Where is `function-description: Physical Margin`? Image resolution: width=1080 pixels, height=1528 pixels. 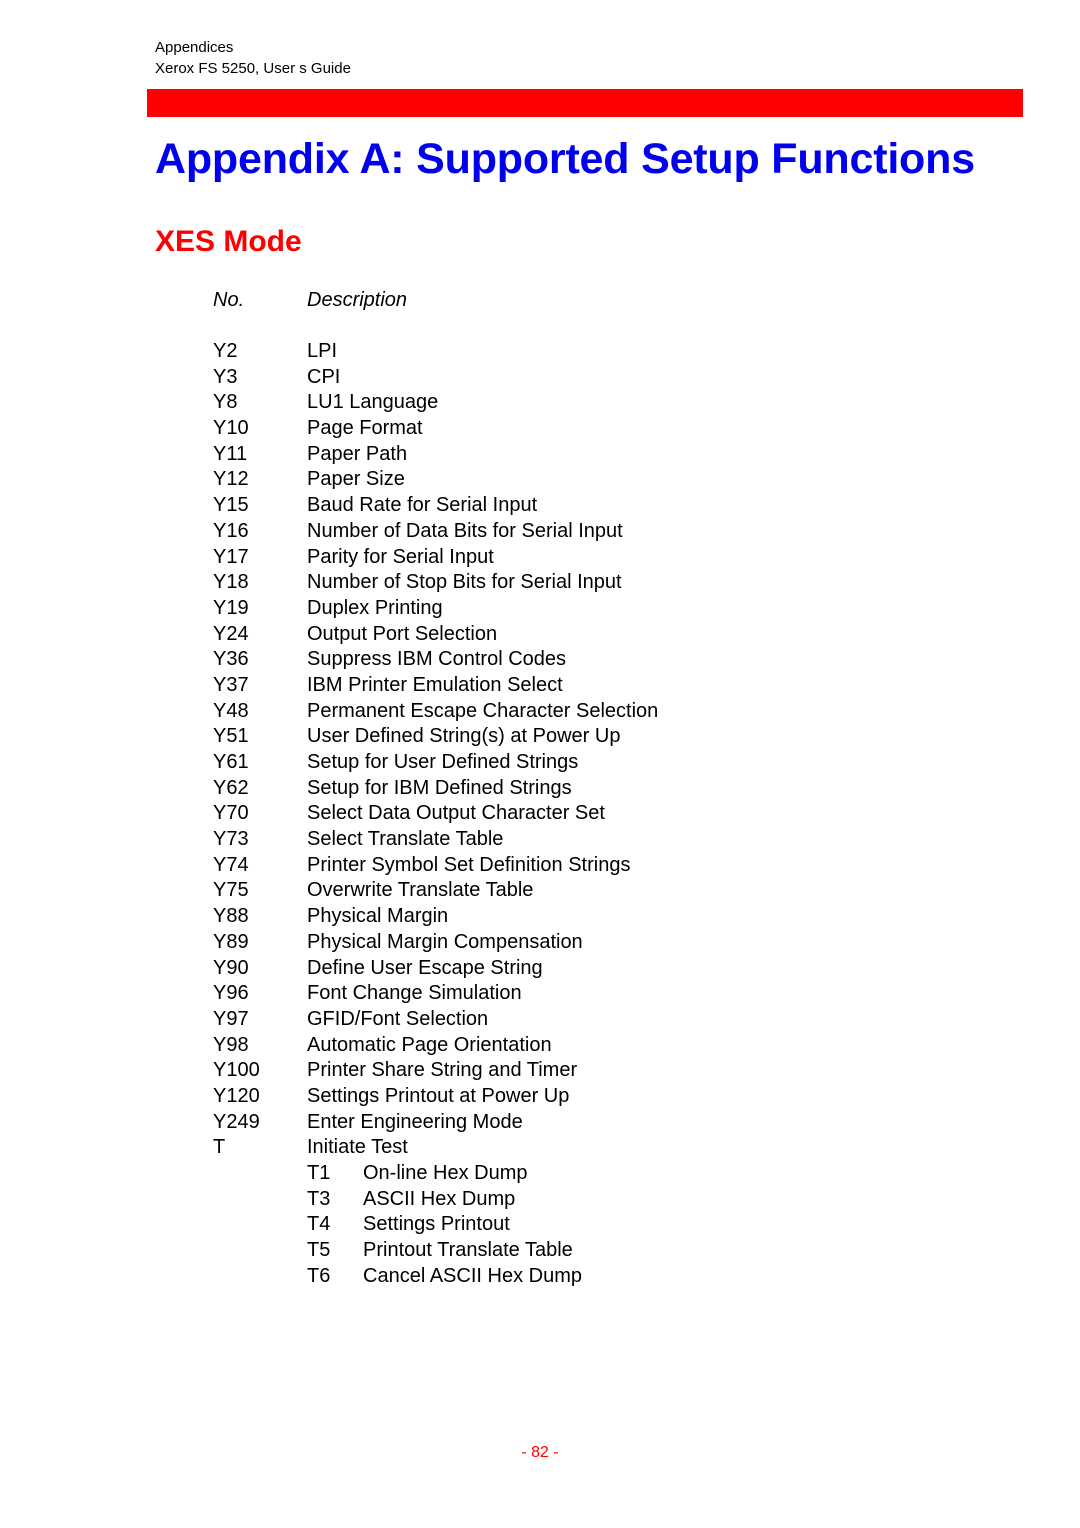
function-description: Physical Margin is located at coordinates (378, 916).